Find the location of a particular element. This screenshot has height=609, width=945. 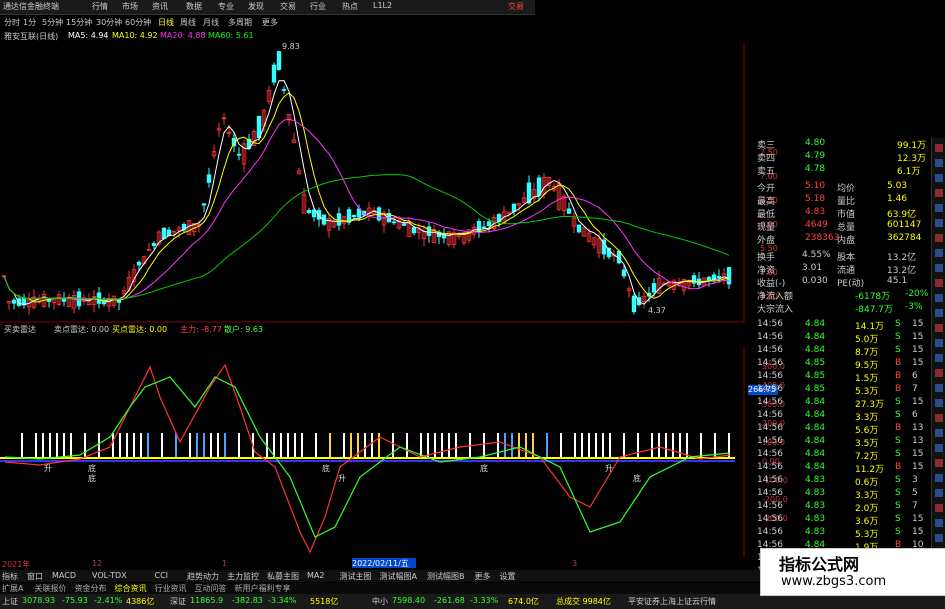

menu-item: 交易 is located at coordinates (288, 6).